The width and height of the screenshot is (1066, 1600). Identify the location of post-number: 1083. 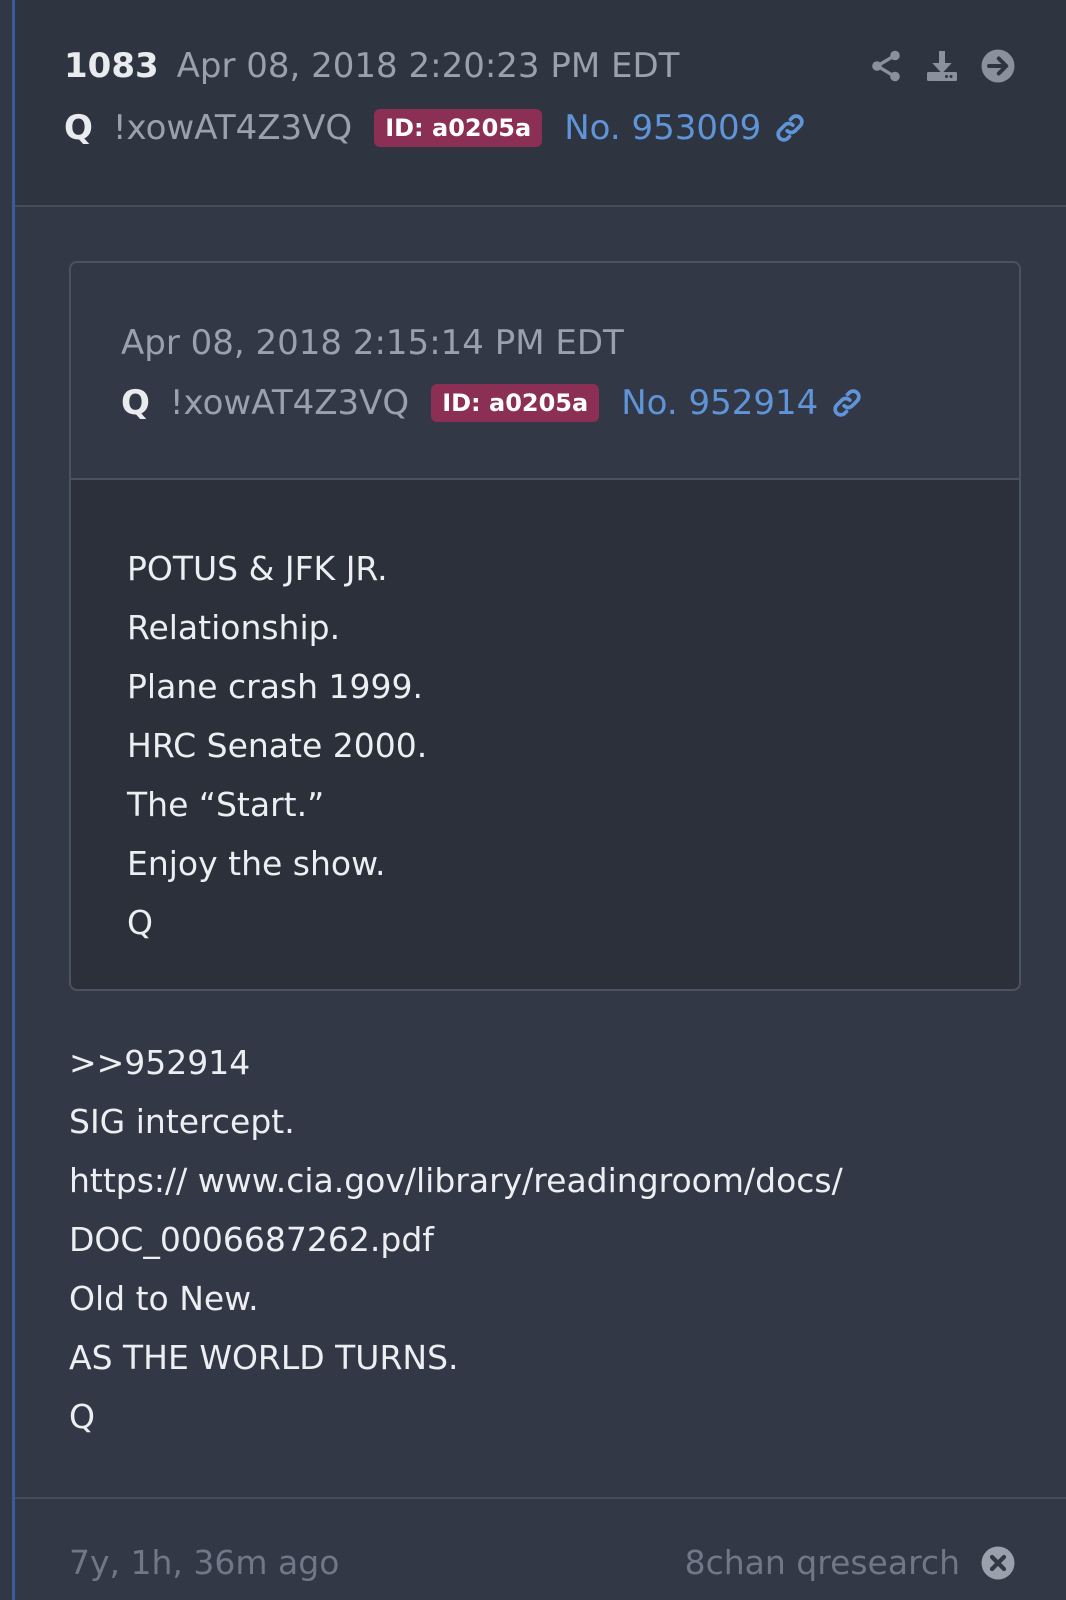
(111, 66).